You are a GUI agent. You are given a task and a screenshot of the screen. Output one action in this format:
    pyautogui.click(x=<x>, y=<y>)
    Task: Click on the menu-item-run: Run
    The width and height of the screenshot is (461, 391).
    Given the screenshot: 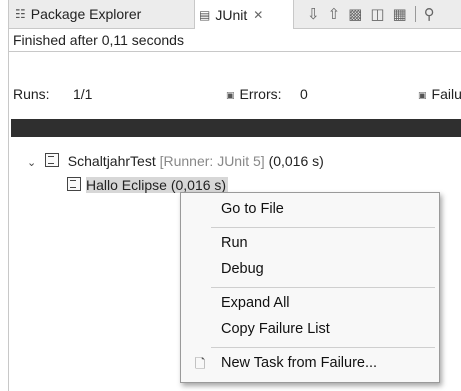 What is the action you would take?
    pyautogui.click(x=234, y=243)
    